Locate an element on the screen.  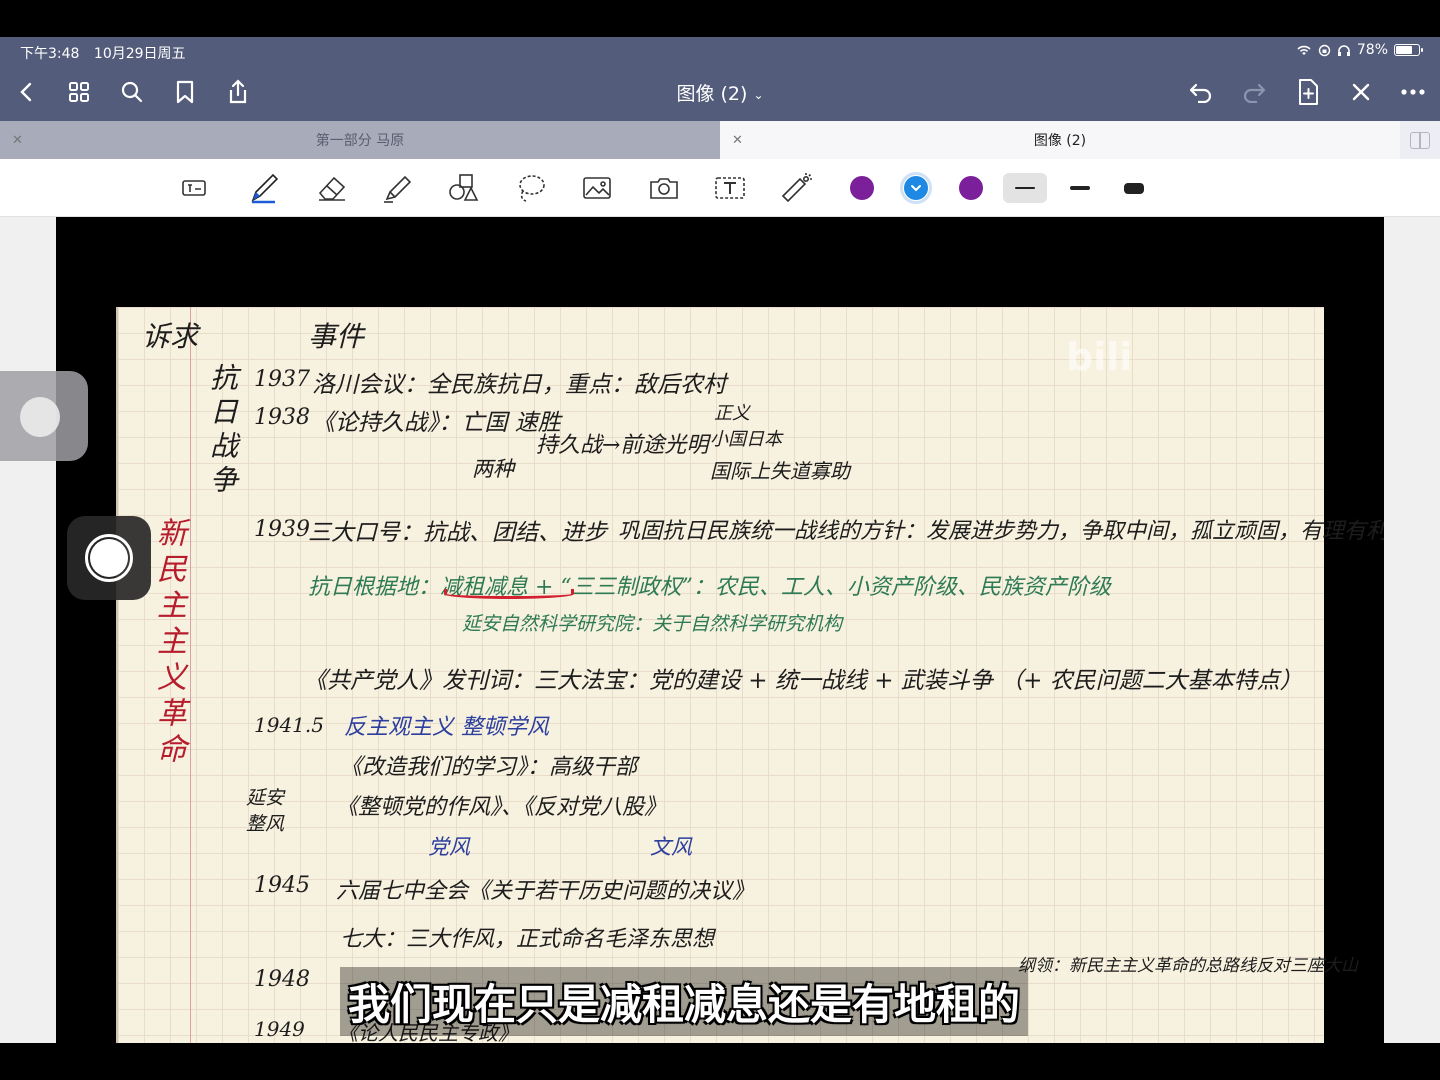
chevron-down-icon is located at coordinates (916, 188).